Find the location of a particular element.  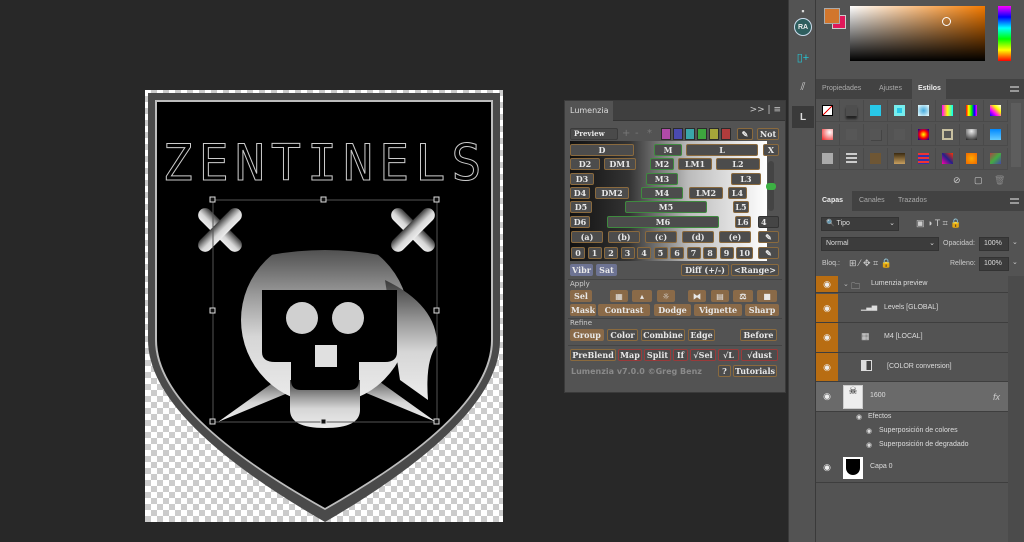

apply-dodge-button: Dodge is located at coordinates (672, 310).